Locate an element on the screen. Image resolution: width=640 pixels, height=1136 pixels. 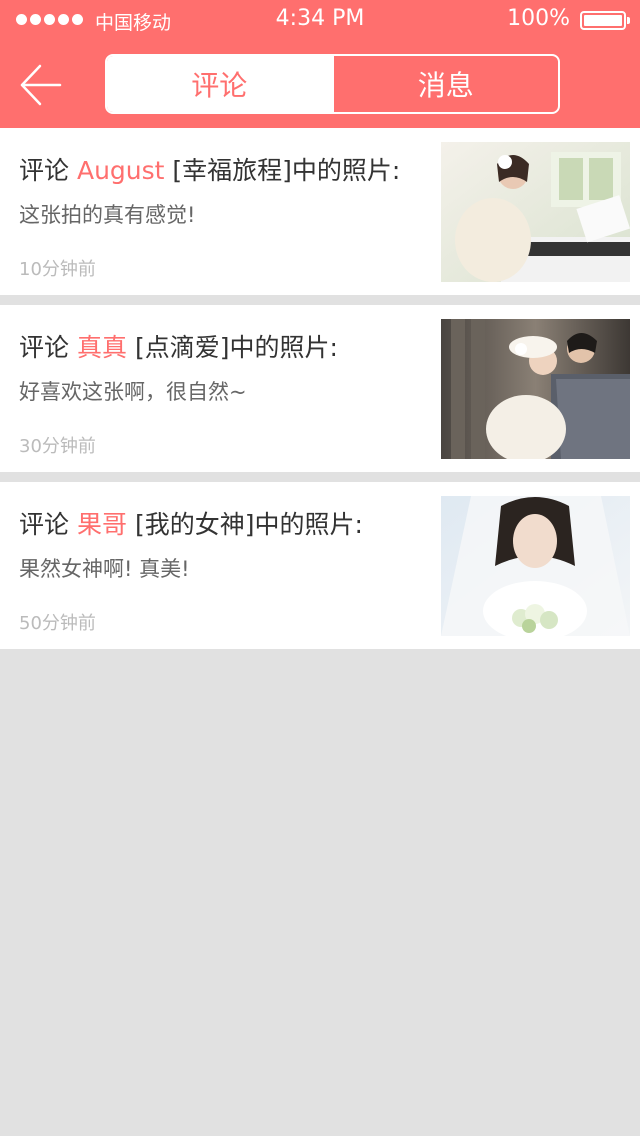
header-bar: 中国移动 4:34 PM 100% 评论 消息 is located at coordinates (320, 64).